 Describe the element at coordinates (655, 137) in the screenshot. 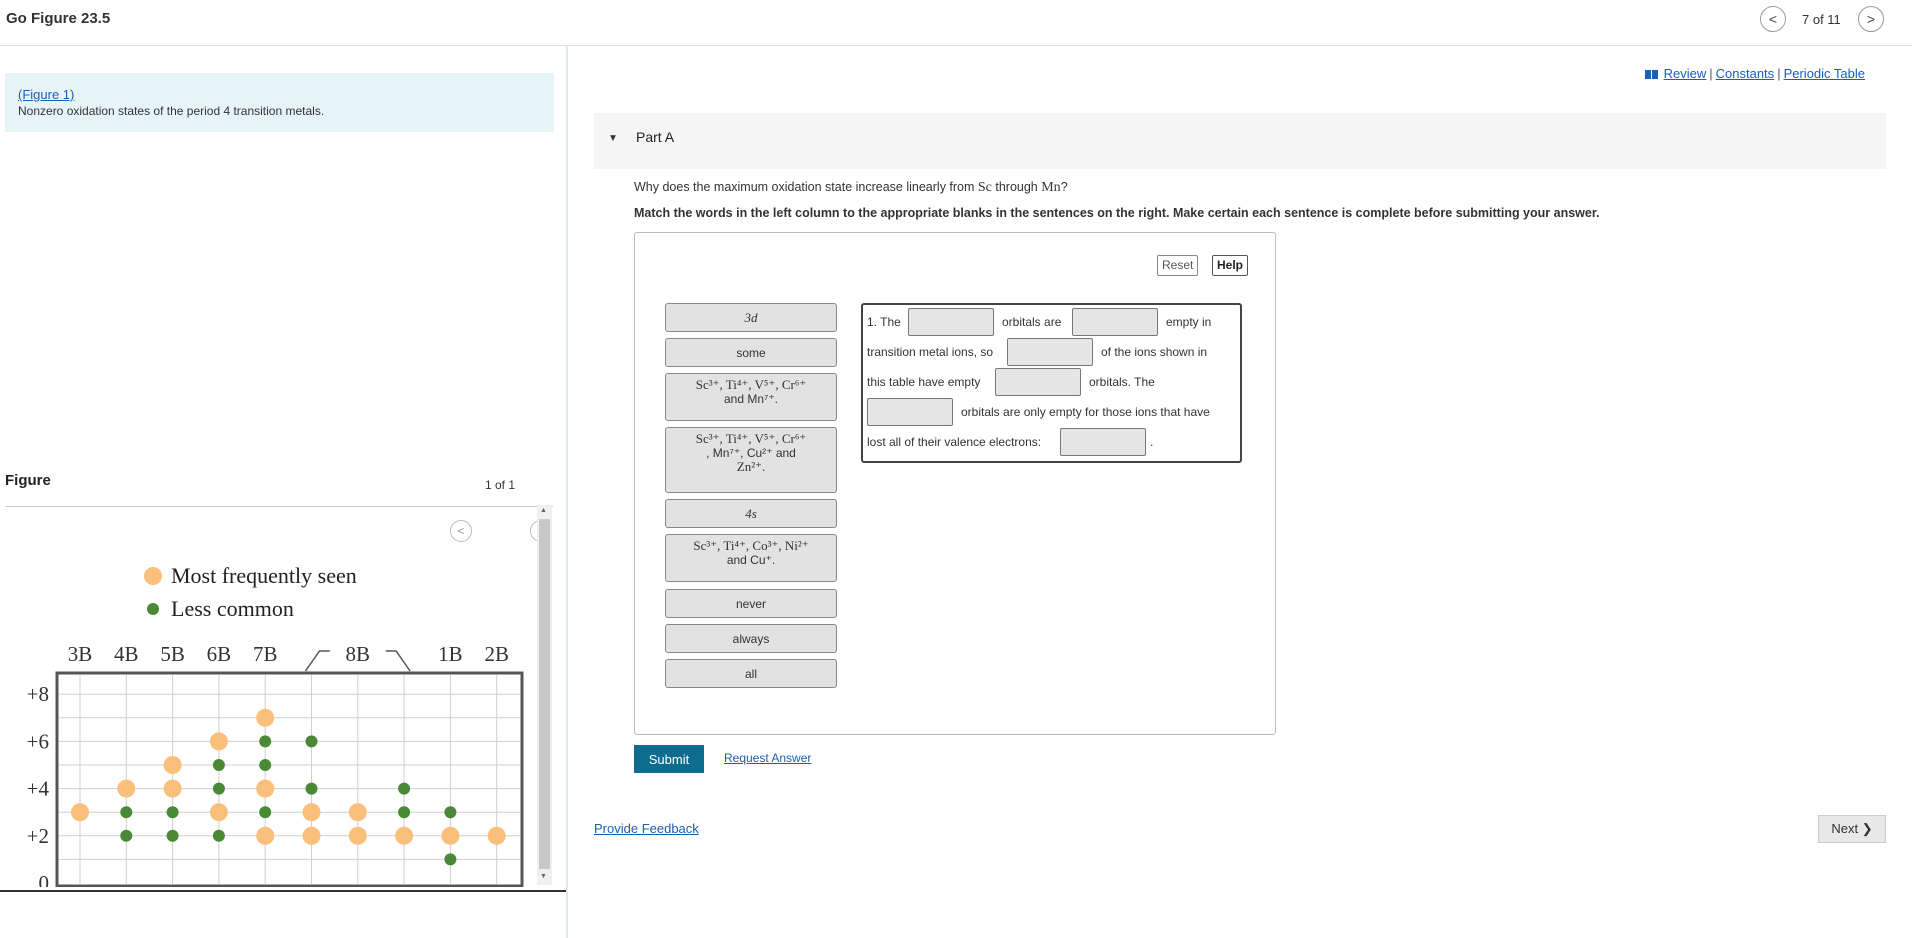

I see `part-a-label: Part A` at that location.